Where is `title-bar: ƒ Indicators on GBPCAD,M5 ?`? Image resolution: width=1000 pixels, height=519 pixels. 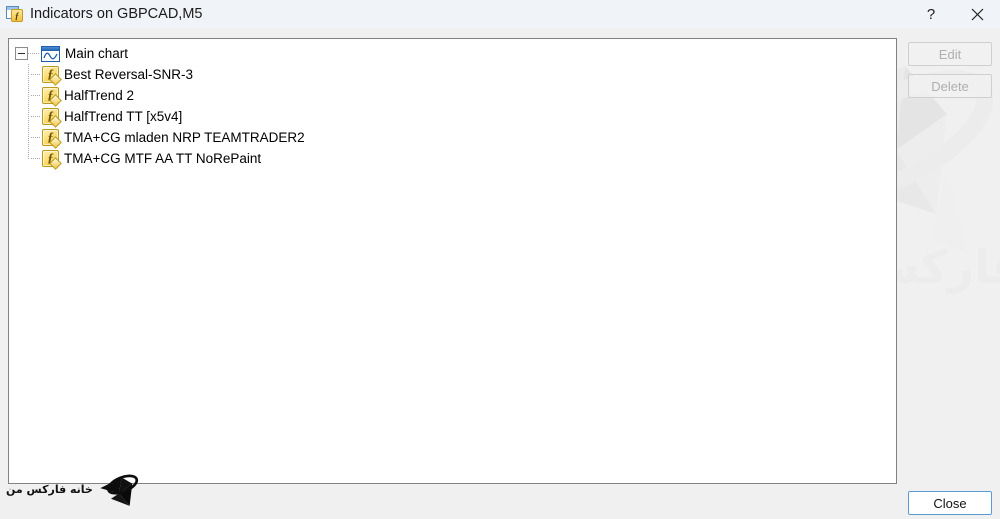
title-bar: ƒ Indicators on GBPCAD,M5 ? is located at coordinates (500, 14).